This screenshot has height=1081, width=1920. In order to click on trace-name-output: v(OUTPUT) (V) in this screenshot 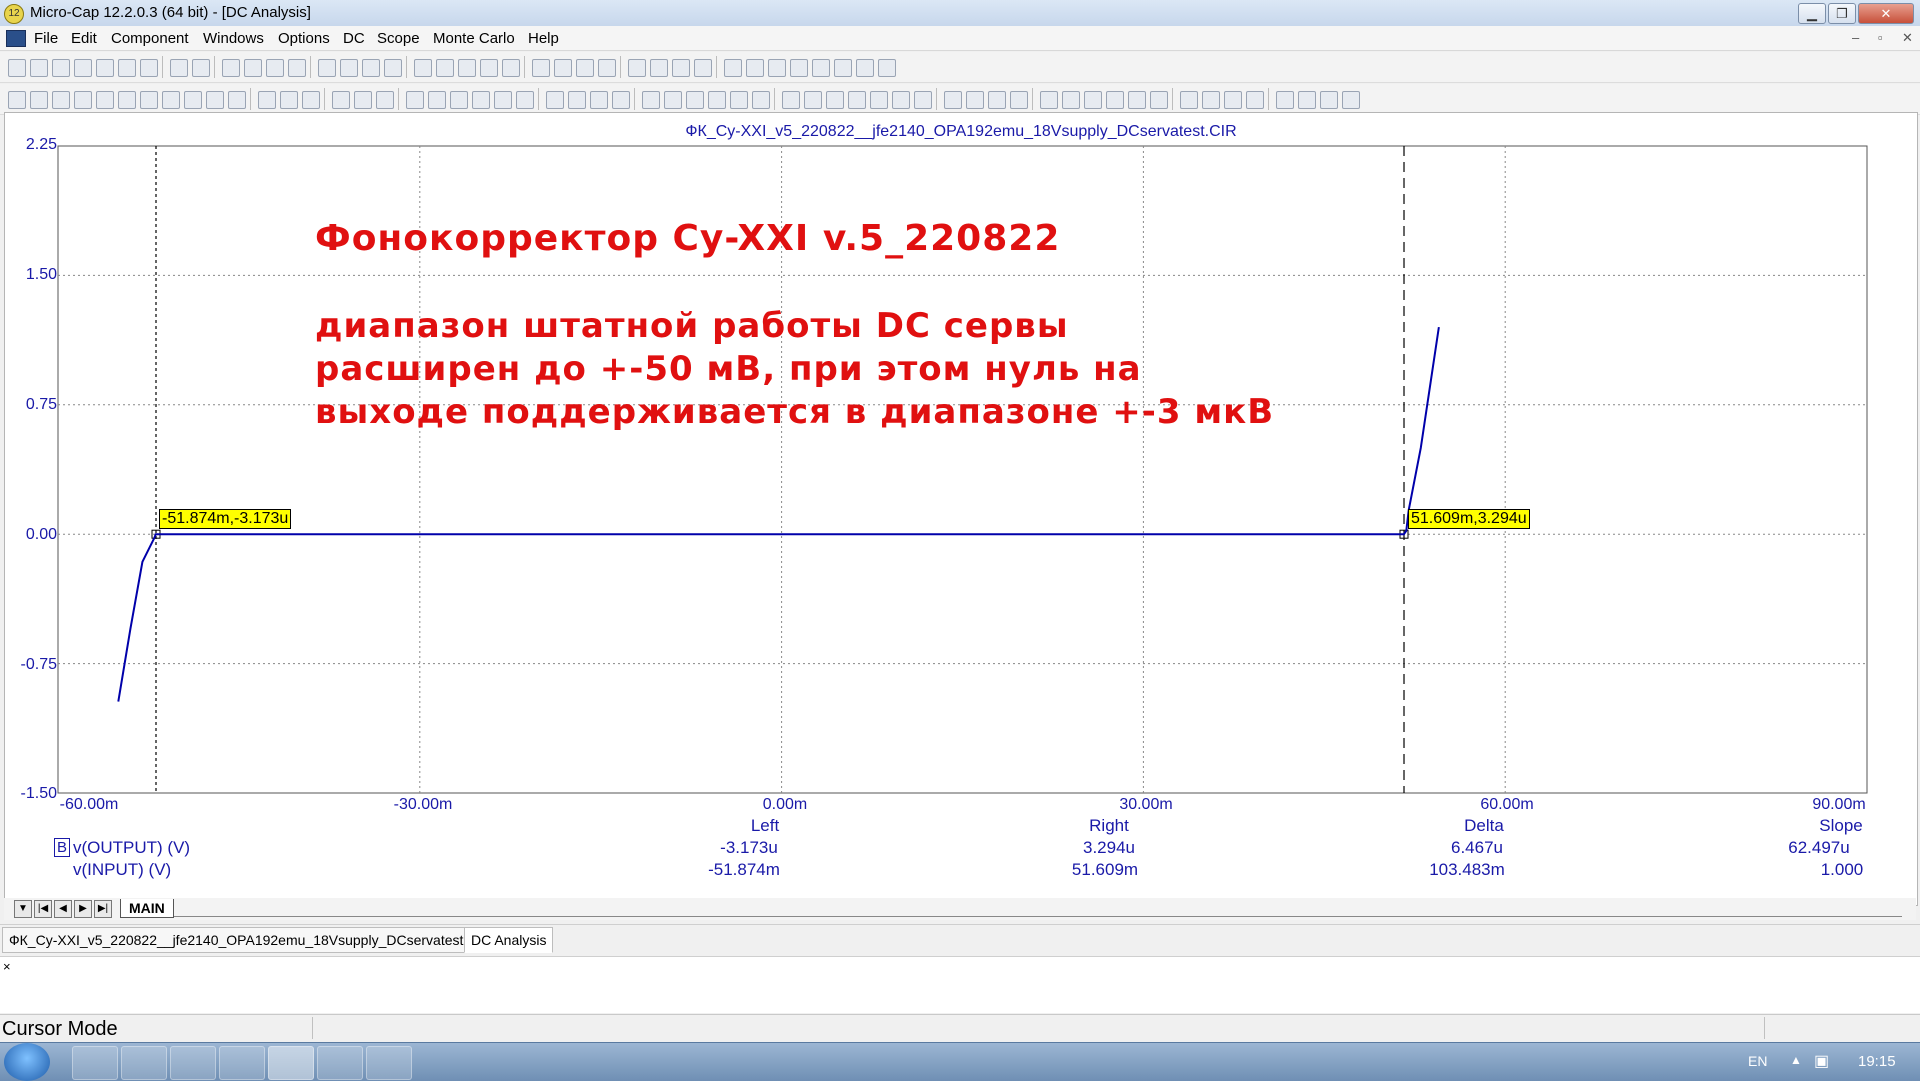, I will do `click(131, 848)`.